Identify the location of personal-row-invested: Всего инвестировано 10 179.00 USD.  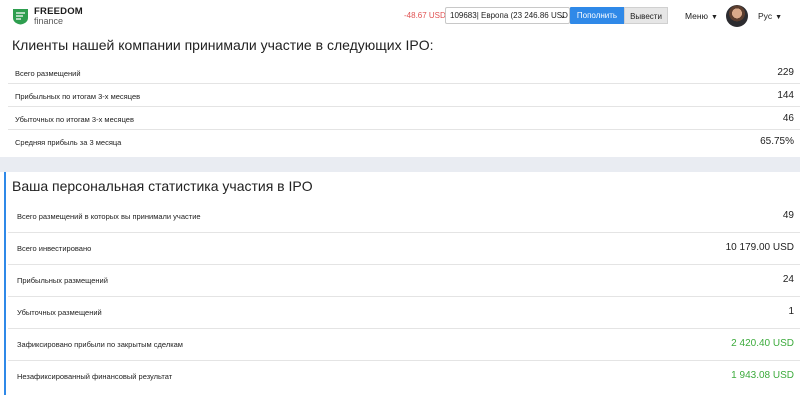
(404, 249).